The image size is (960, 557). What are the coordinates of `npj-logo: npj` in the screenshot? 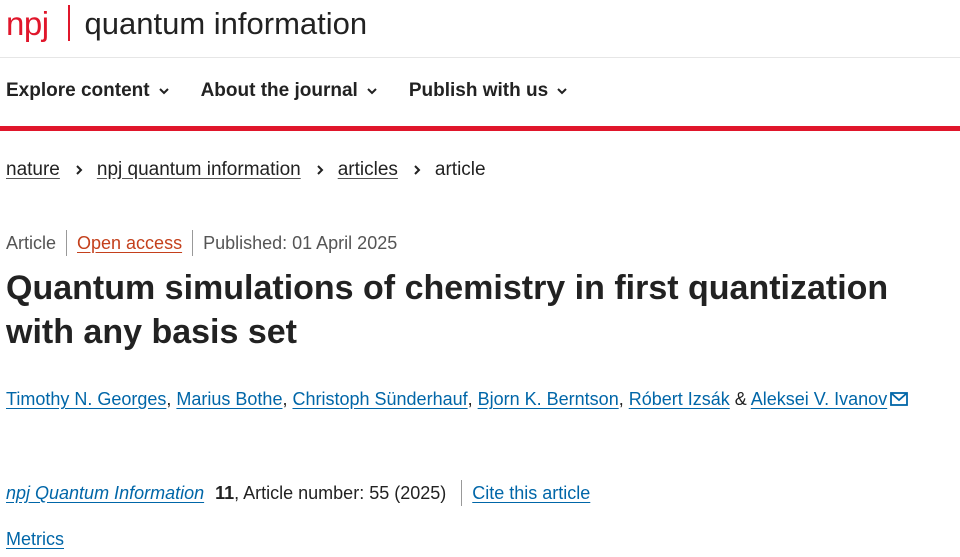 It's located at (27, 23).